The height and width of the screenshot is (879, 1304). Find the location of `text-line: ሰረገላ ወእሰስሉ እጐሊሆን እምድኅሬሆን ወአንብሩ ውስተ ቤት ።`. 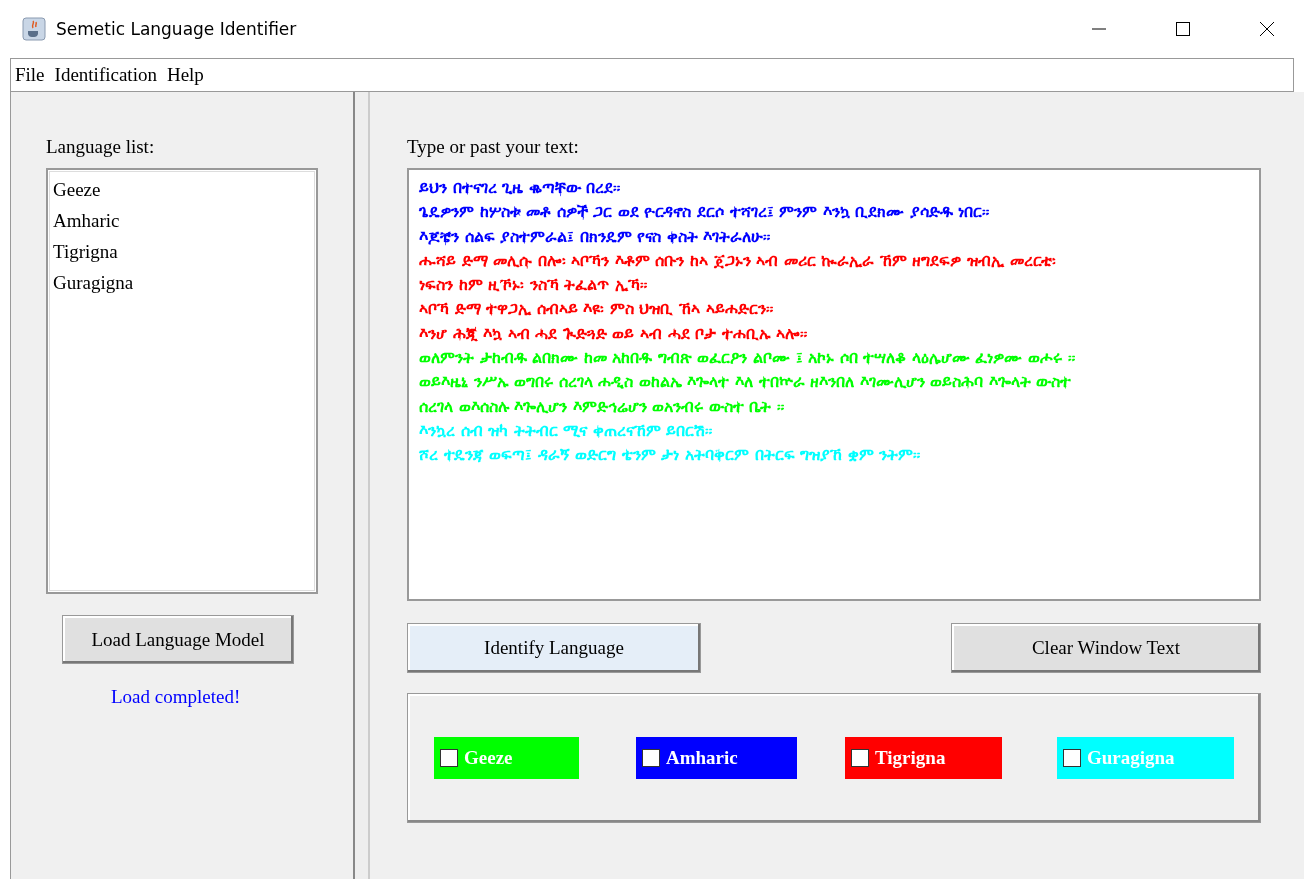

text-line: ሰረገላ ወእሰስሉ እጐሊሆን እምድኅሬሆን ወአንብሩ ውስተ ቤት ። is located at coordinates (601, 406).